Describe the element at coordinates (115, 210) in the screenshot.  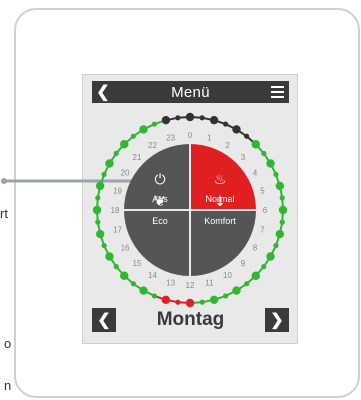
I see `hour-label: 18` at that location.